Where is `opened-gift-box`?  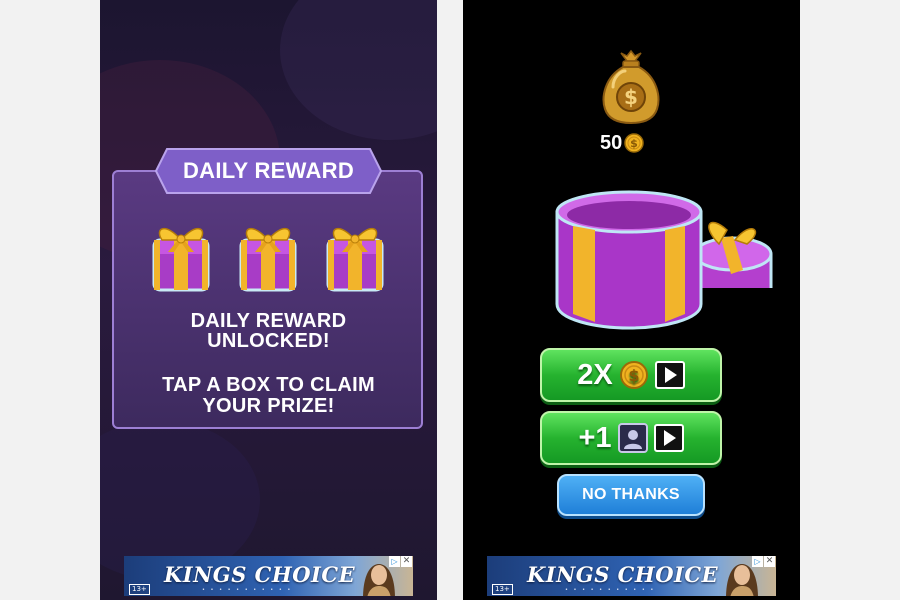
opened-gift-box is located at coordinates (664, 260).